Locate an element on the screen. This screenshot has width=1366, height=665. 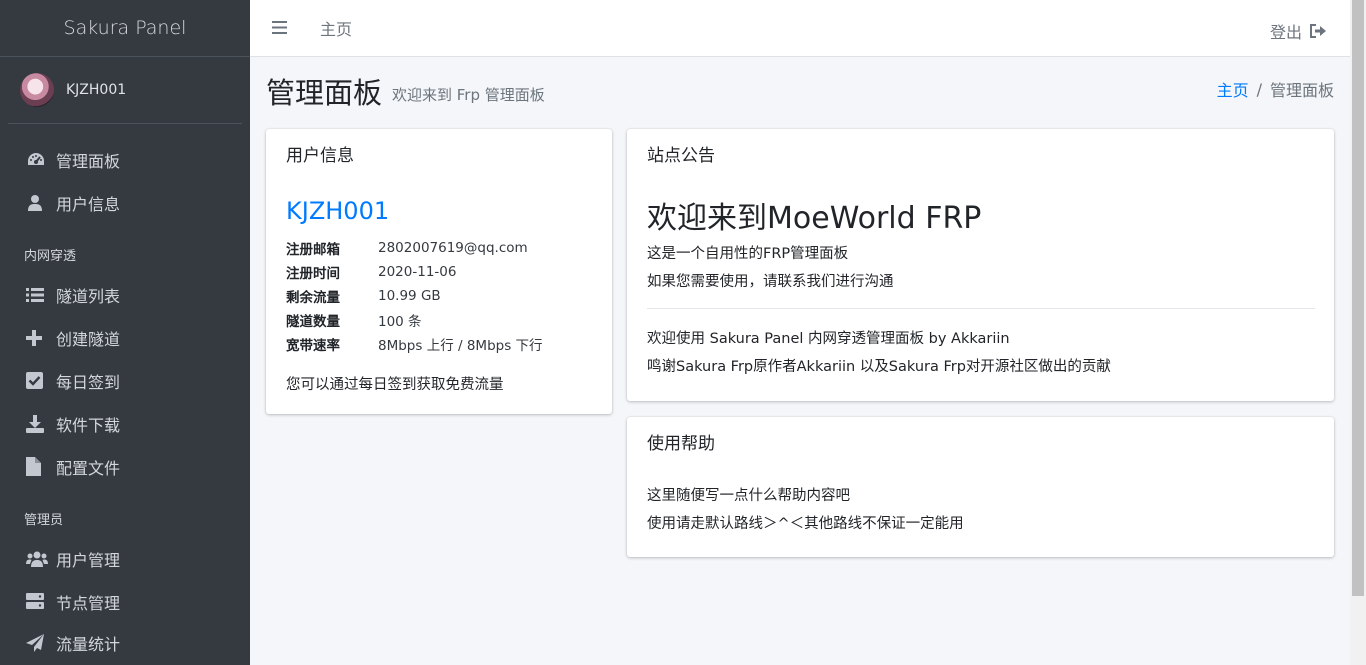
user-panel: KJZH001 is located at coordinates (125, 90).